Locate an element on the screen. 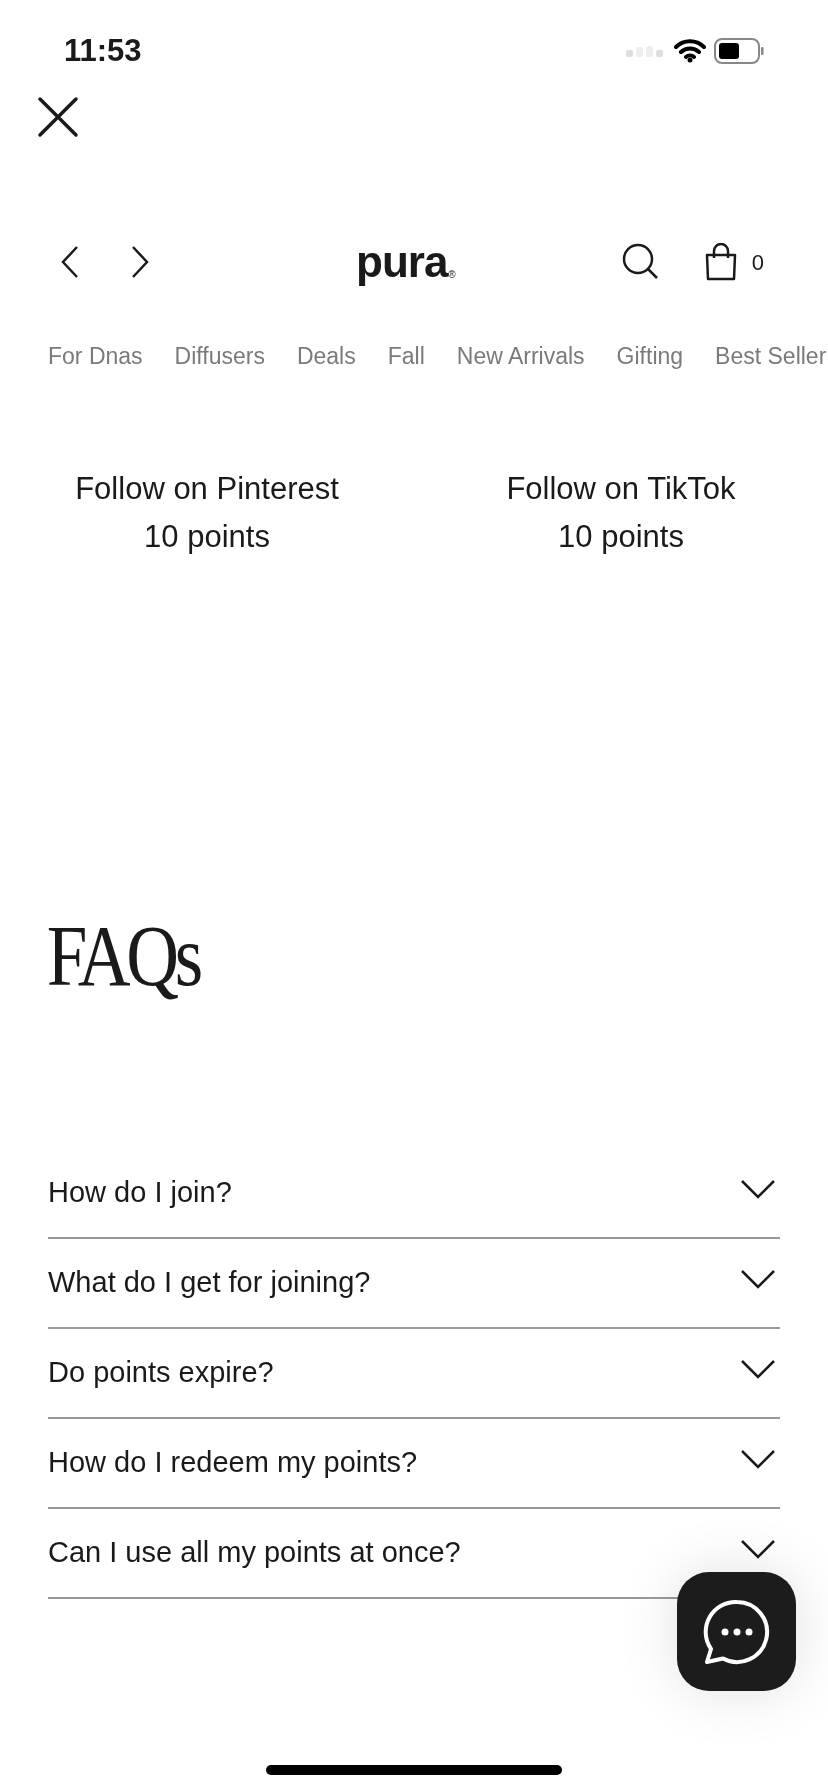  logo: pura is located at coordinates (402, 262).